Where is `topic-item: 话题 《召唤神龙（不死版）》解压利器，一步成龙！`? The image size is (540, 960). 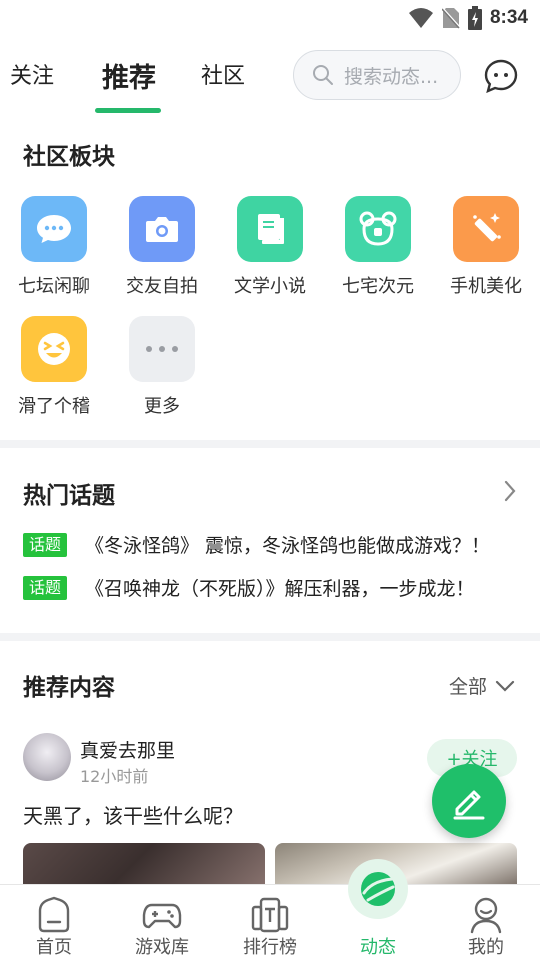
topic-item: 话题 《召唤神龙（不死版）》解压利器，一步成龙！ is located at coordinates (249, 587).